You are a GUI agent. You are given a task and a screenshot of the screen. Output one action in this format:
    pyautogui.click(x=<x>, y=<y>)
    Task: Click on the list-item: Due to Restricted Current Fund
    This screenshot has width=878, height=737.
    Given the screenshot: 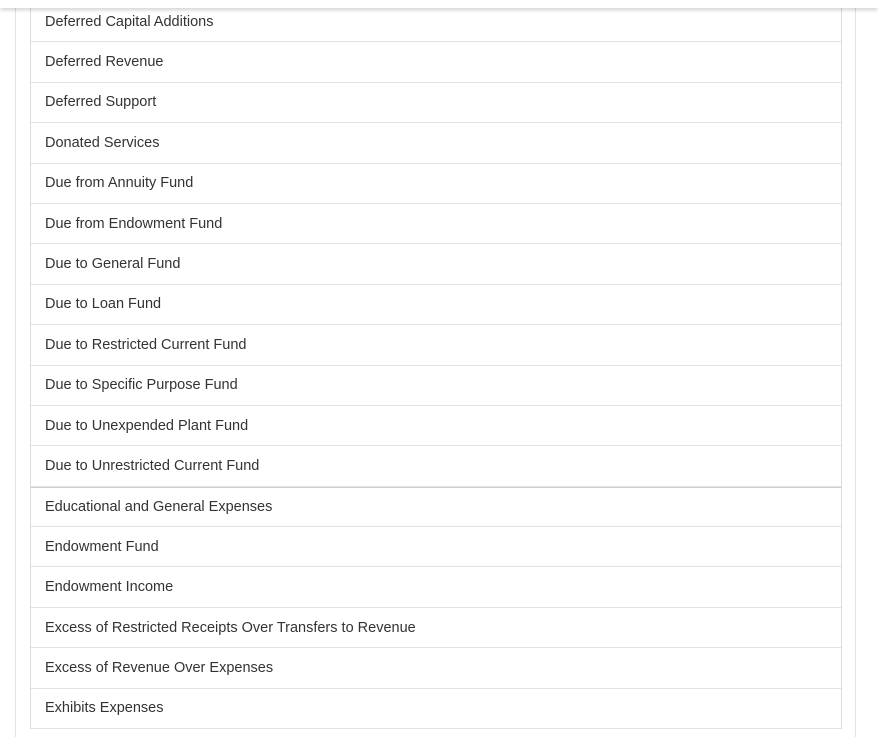 What is the action you would take?
    pyautogui.click(x=436, y=345)
    